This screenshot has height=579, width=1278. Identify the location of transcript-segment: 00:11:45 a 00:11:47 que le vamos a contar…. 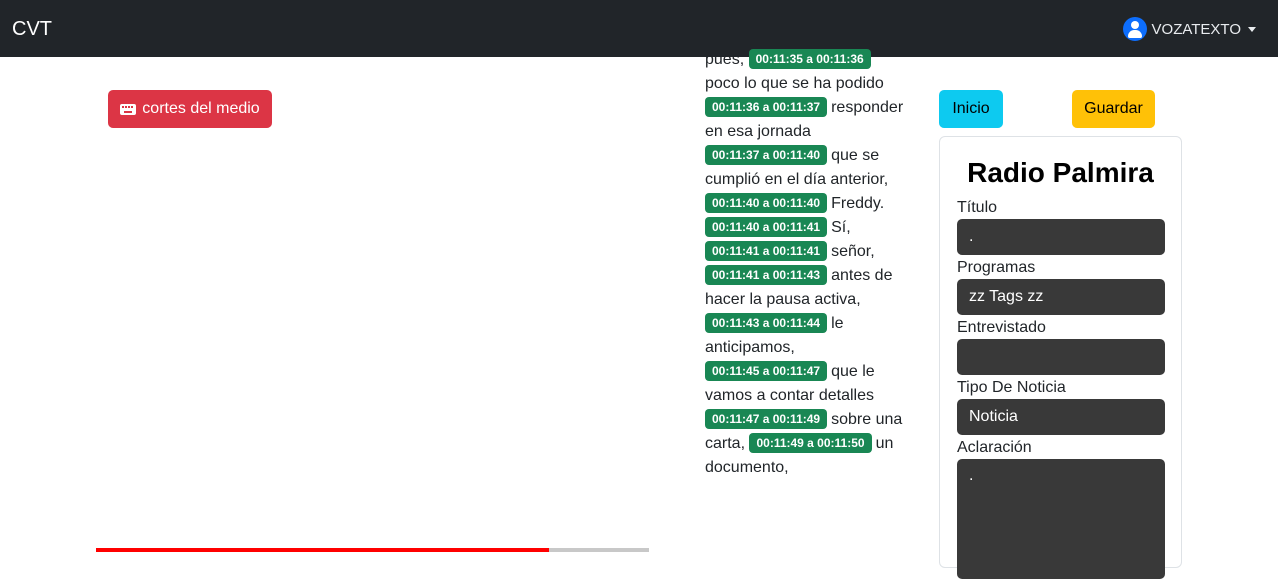
(790, 382).